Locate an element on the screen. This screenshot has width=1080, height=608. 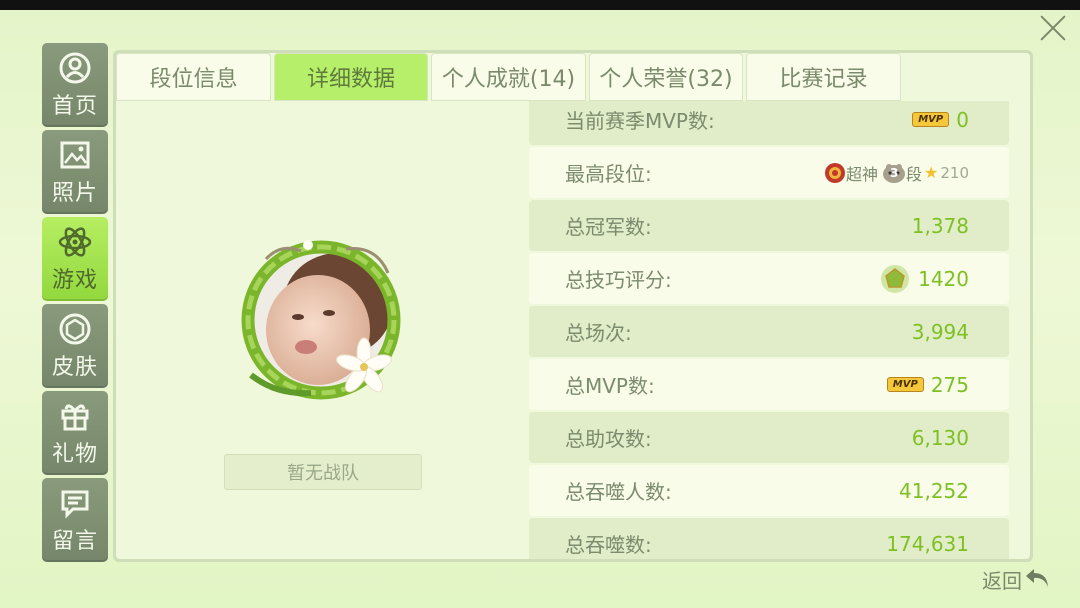
stat-row-total-games: 总场次: 3,994 is located at coordinates (769, 331).